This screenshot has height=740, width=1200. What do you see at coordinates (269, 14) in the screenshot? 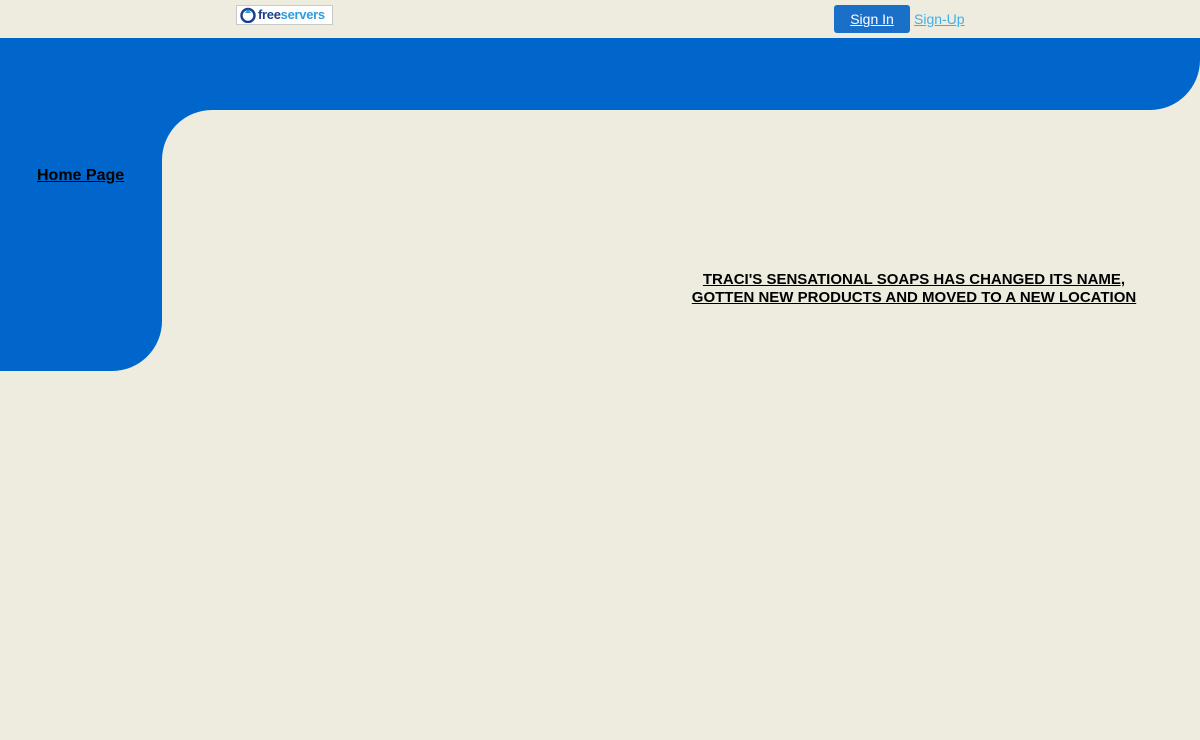
I see `logo-text-free: free` at bounding box center [269, 14].